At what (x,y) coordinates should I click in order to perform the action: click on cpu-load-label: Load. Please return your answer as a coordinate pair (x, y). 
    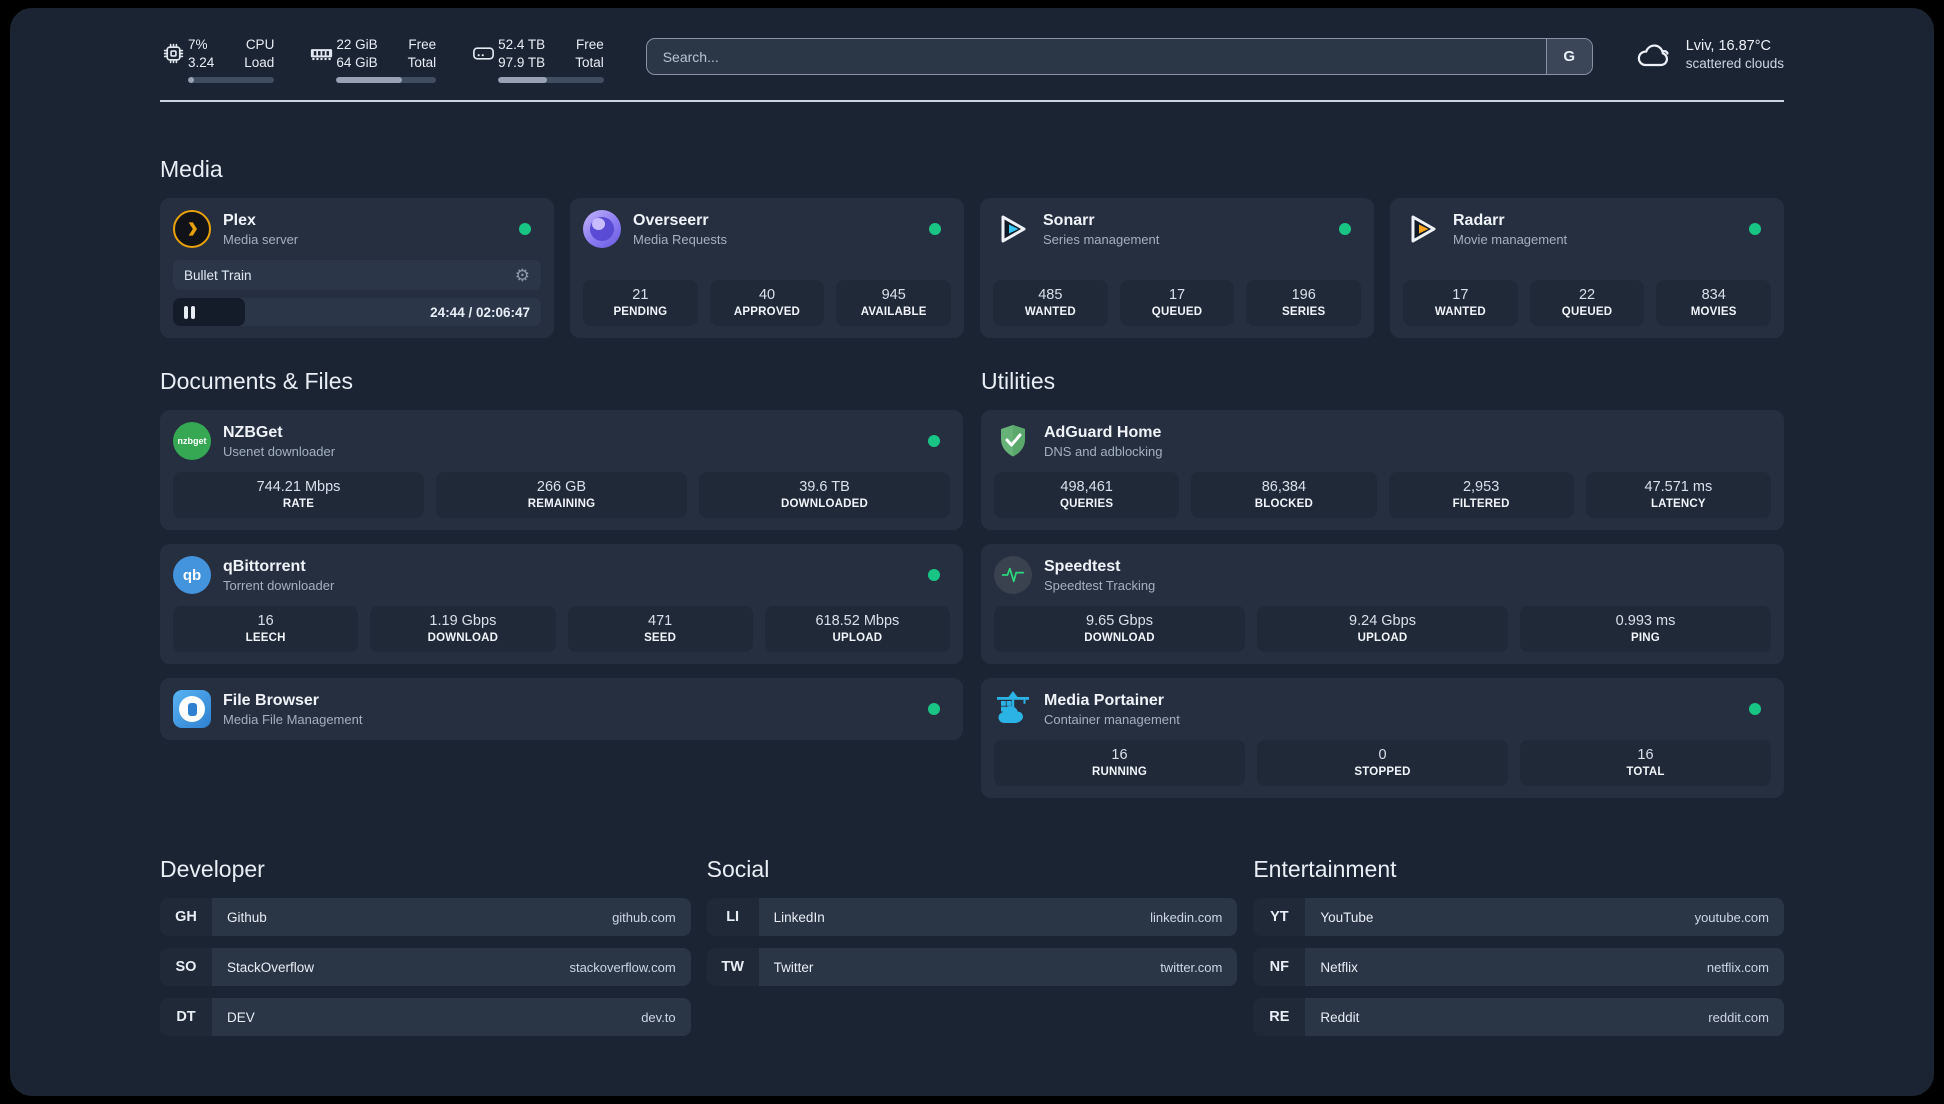
    Looking at the image, I should click on (259, 62).